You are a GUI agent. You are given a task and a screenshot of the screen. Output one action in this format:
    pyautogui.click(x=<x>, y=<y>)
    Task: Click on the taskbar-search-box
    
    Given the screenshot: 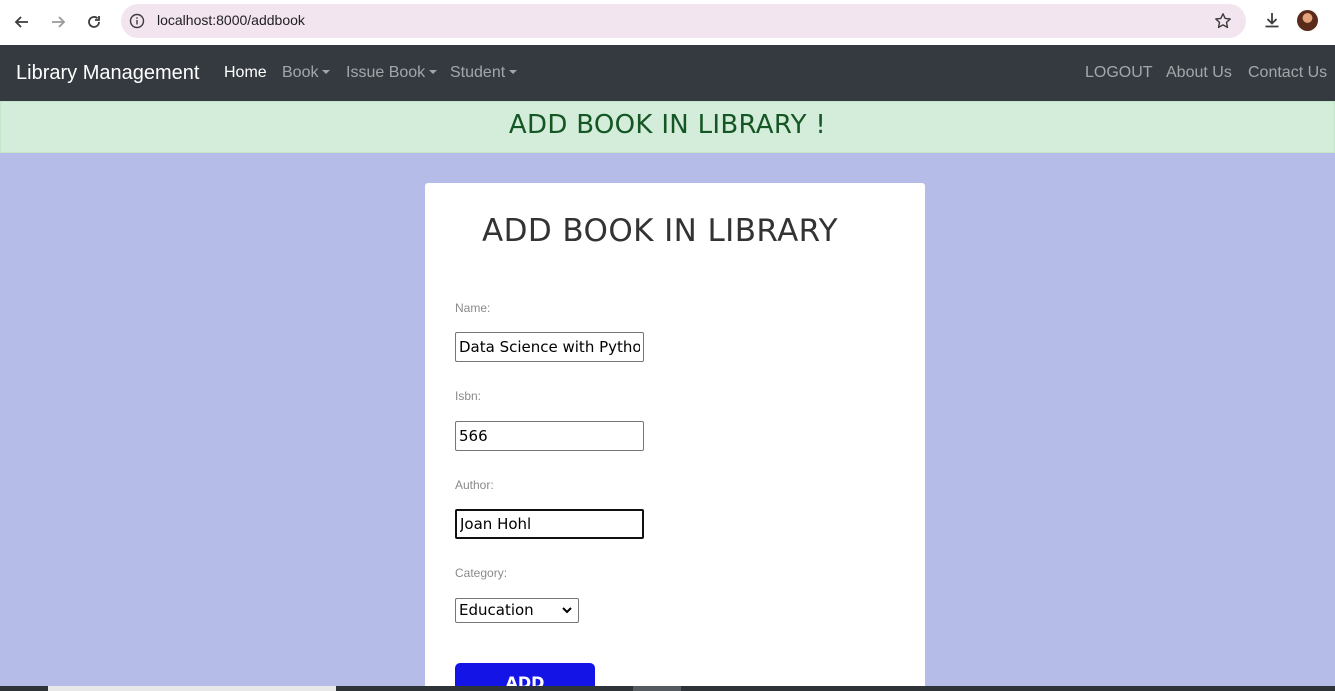 What is the action you would take?
    pyautogui.click(x=192, y=688)
    